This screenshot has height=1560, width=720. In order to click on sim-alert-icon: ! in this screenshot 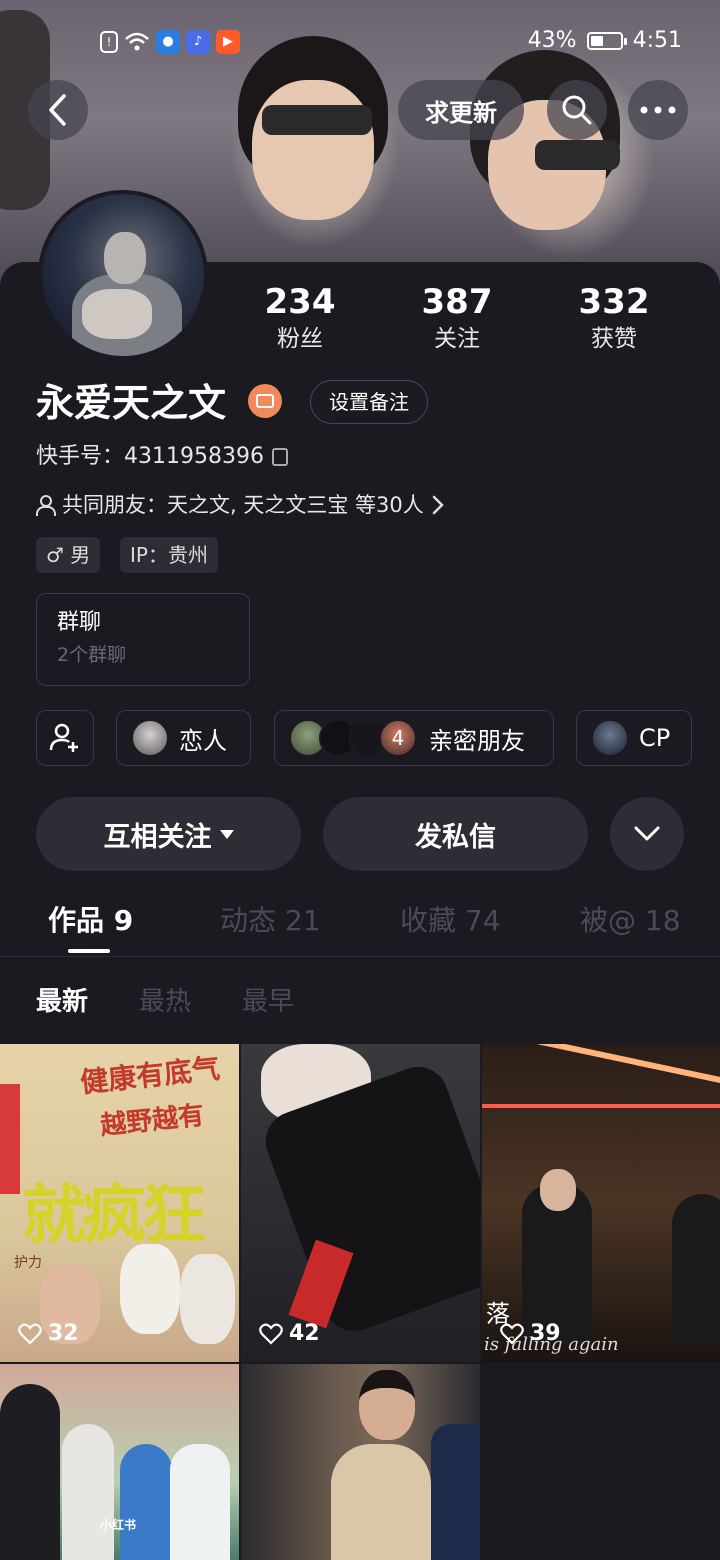, I will do `click(109, 42)`.